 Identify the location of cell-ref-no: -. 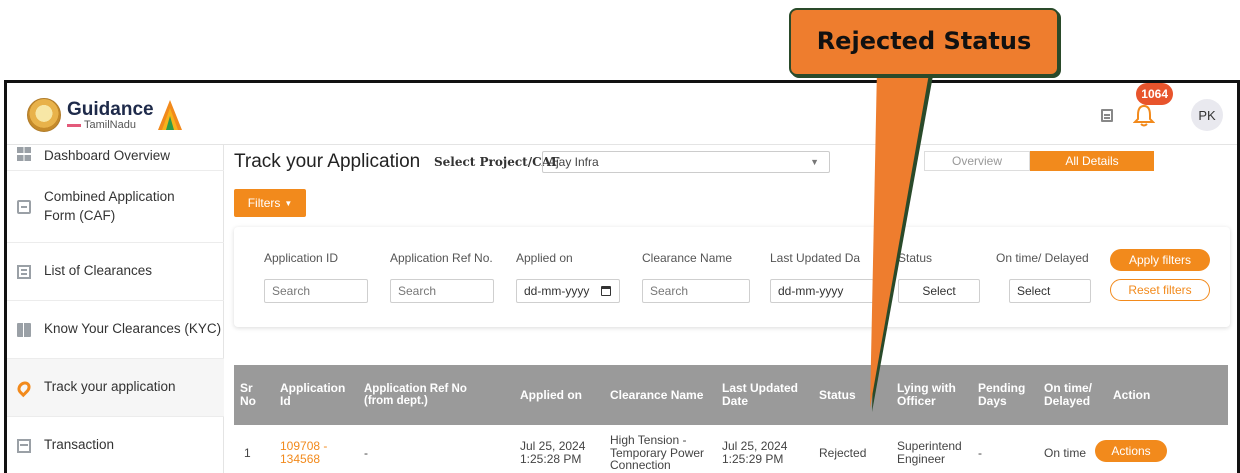
(366, 452).